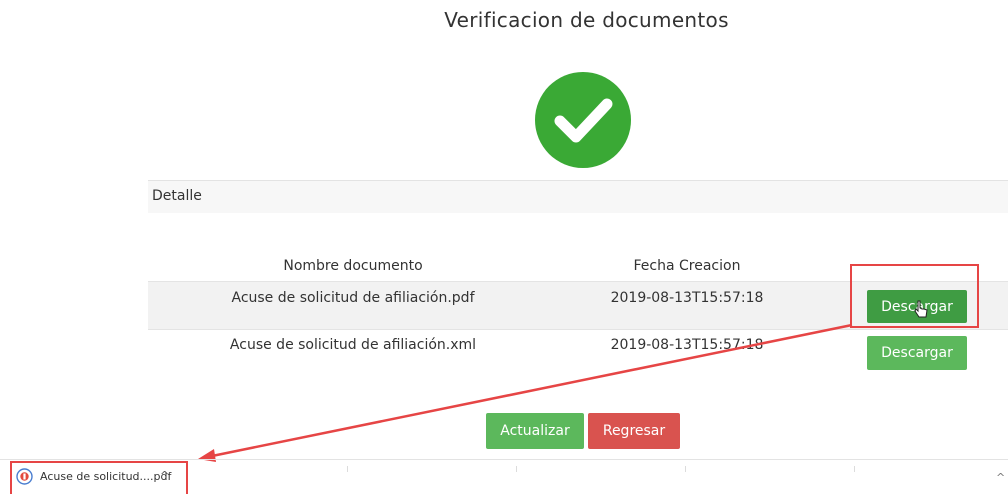 The height and width of the screenshot is (494, 1008). Describe the element at coordinates (164, 475) in the screenshot. I see `chevron-up-icon: ^` at that location.